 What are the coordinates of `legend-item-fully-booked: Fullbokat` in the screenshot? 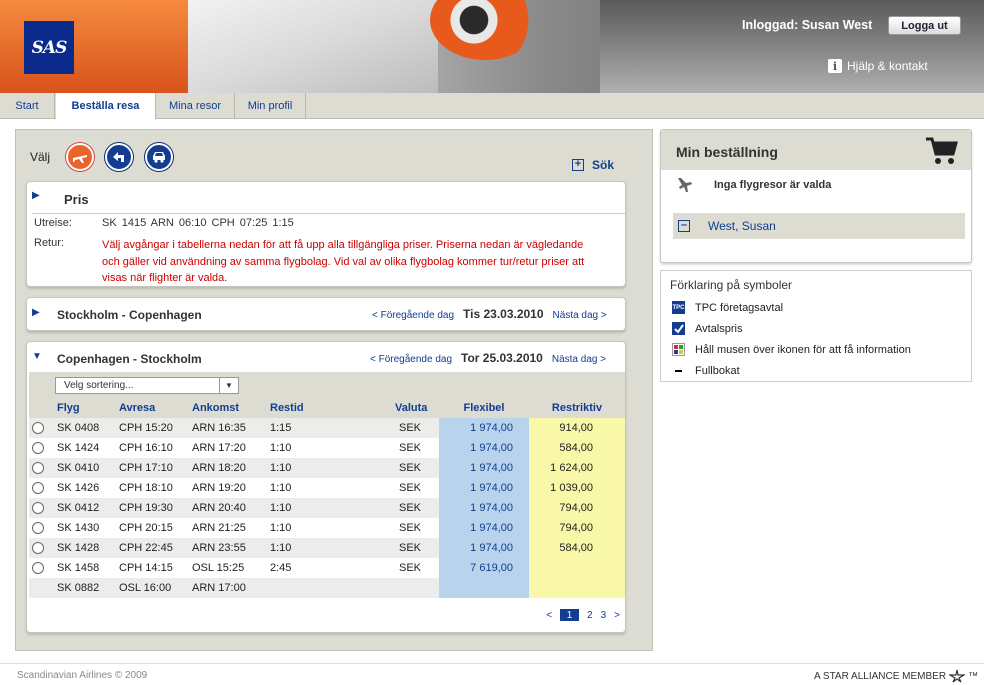 It's located at (706, 370).